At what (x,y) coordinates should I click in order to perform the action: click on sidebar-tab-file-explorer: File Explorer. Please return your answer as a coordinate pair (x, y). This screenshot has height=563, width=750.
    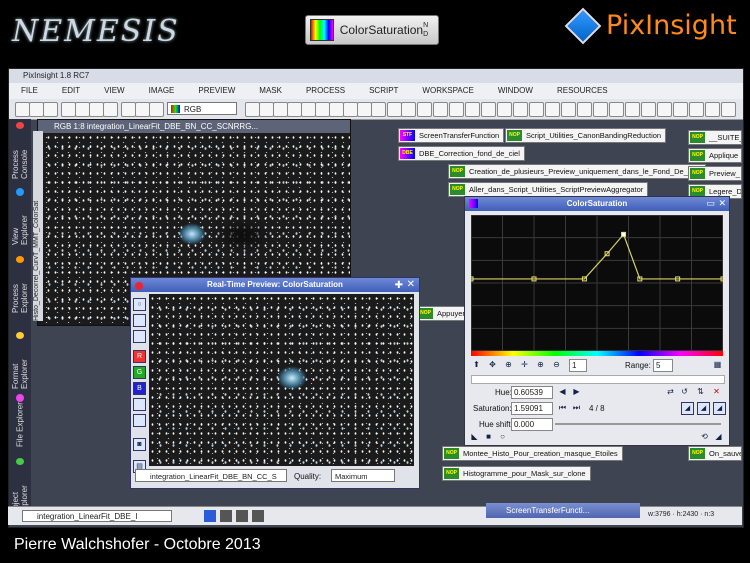
    Looking at the image, I should click on (20, 417).